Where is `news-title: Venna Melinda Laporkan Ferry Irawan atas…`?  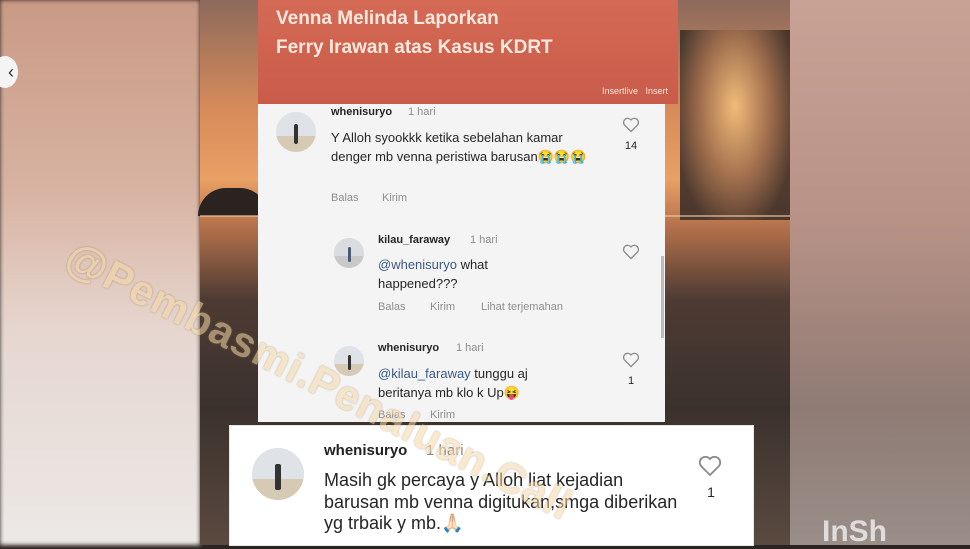
news-title: Venna Melinda Laporkan Ferry Irawan atas… is located at coordinates (456, 33).